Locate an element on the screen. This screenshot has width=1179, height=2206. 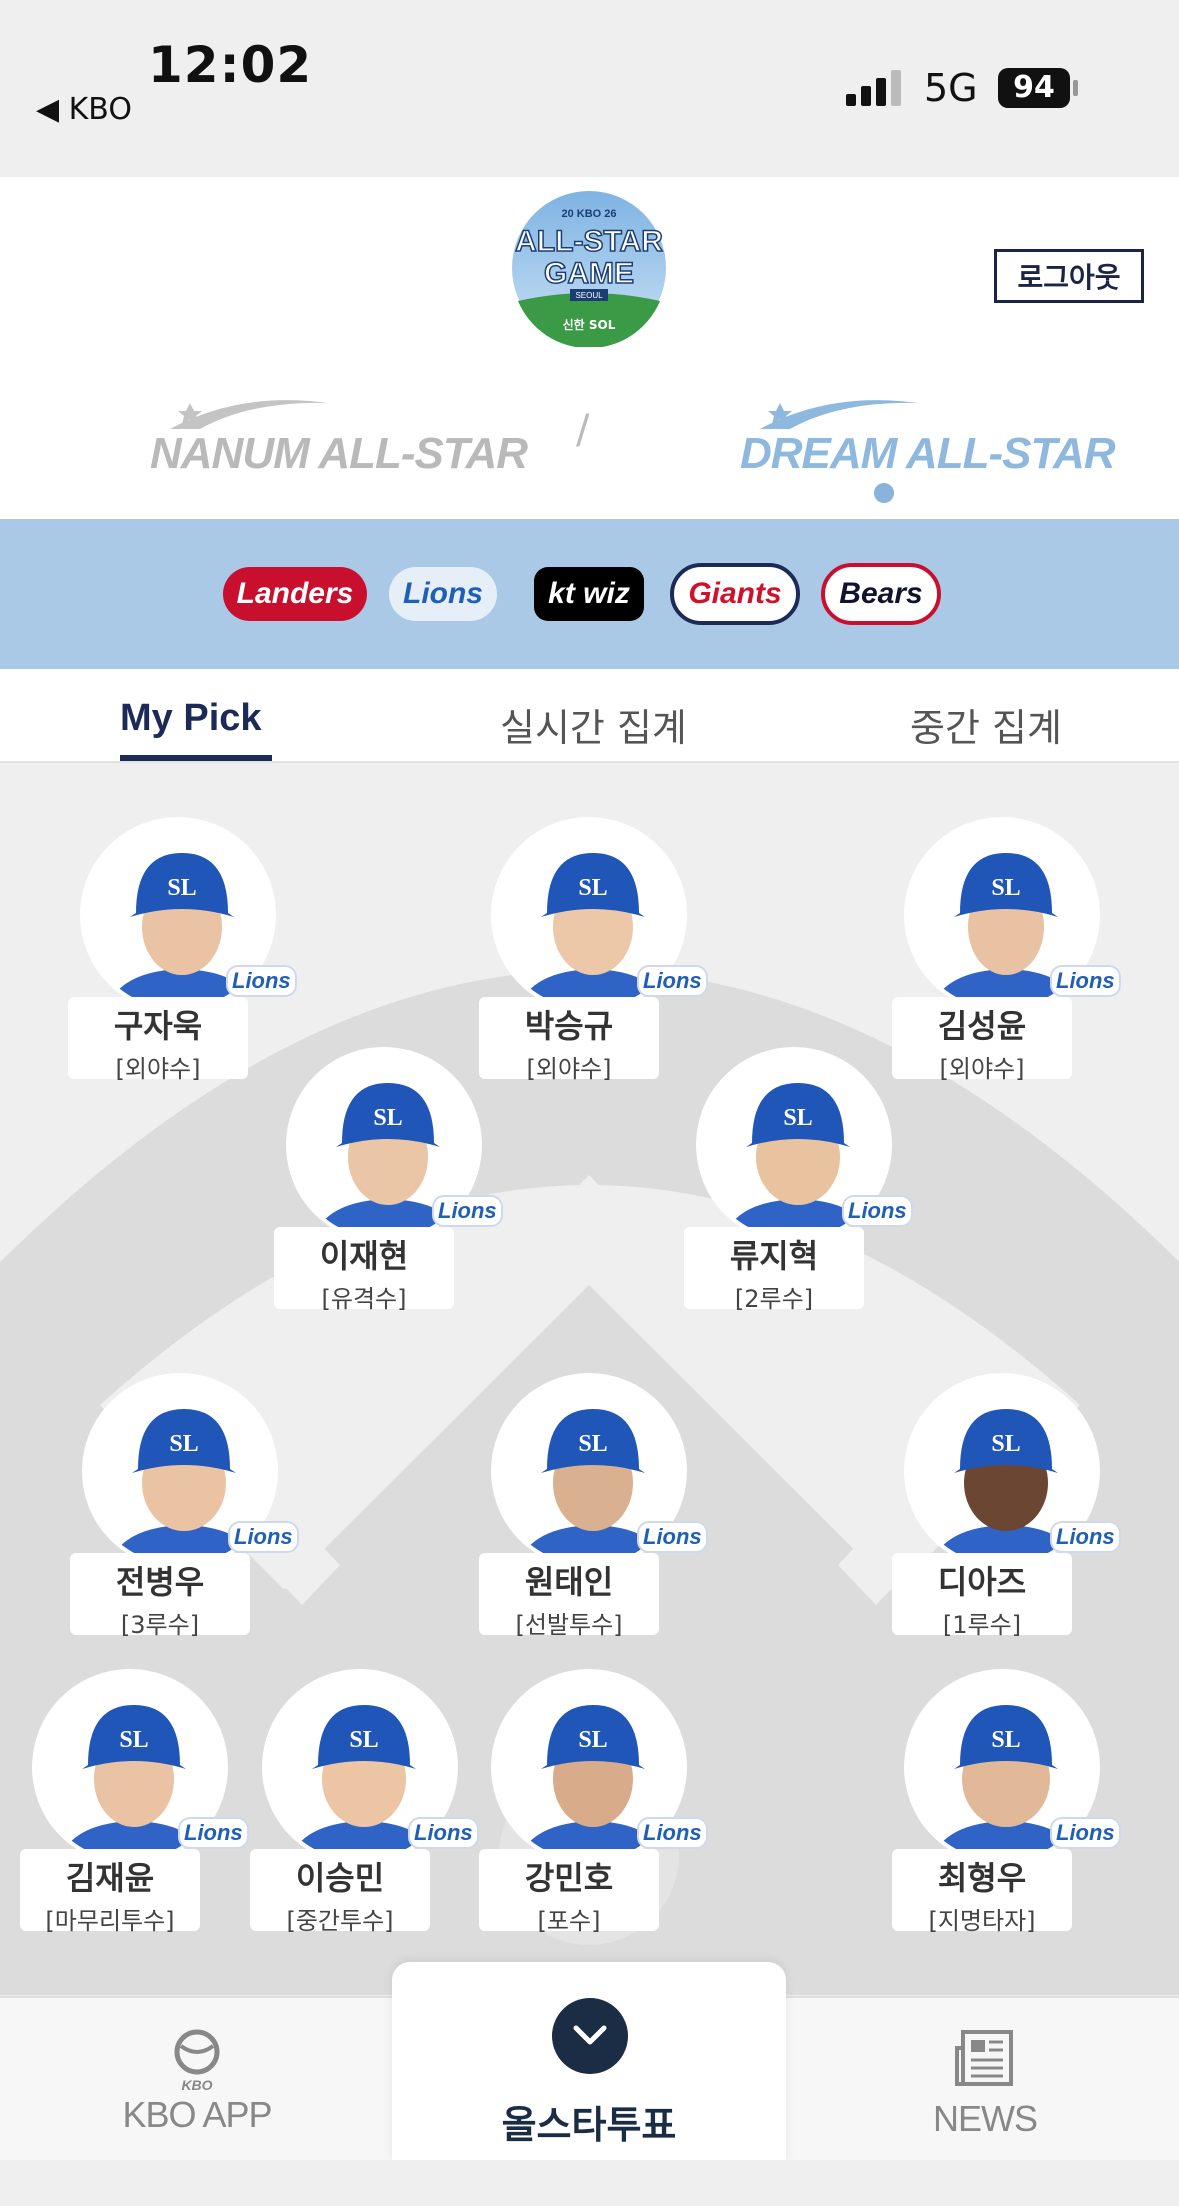
nav-kbo-app-label: KBO APP is located at coordinates (197, 2114).